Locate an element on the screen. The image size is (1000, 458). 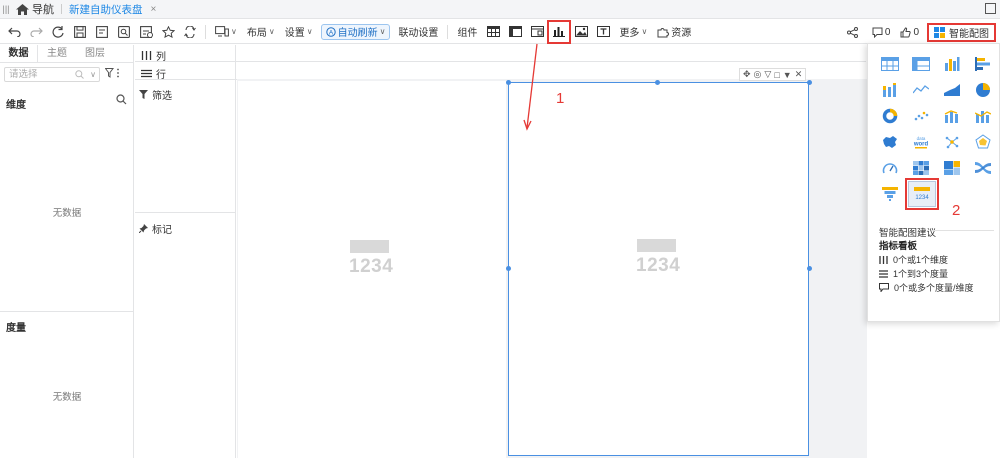
table-icon is located at coordinates (890, 64).